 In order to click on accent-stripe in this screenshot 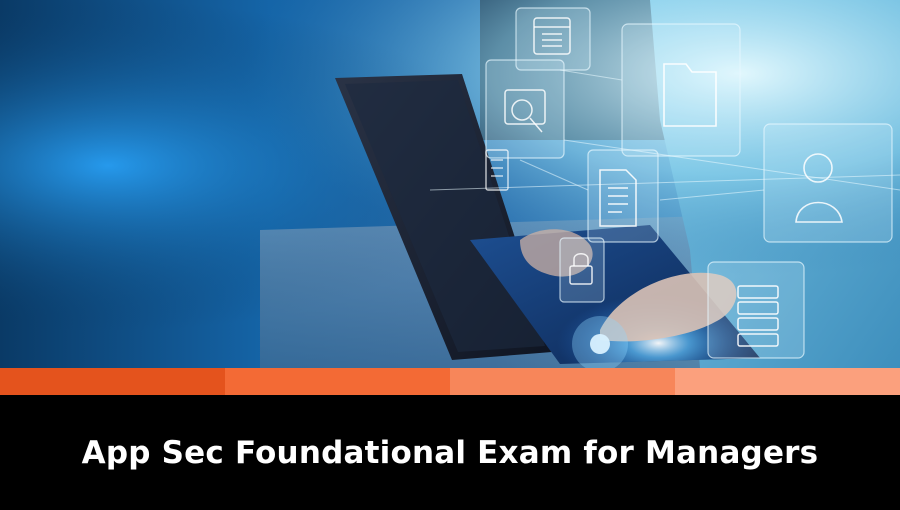, I will do `click(450, 381)`.